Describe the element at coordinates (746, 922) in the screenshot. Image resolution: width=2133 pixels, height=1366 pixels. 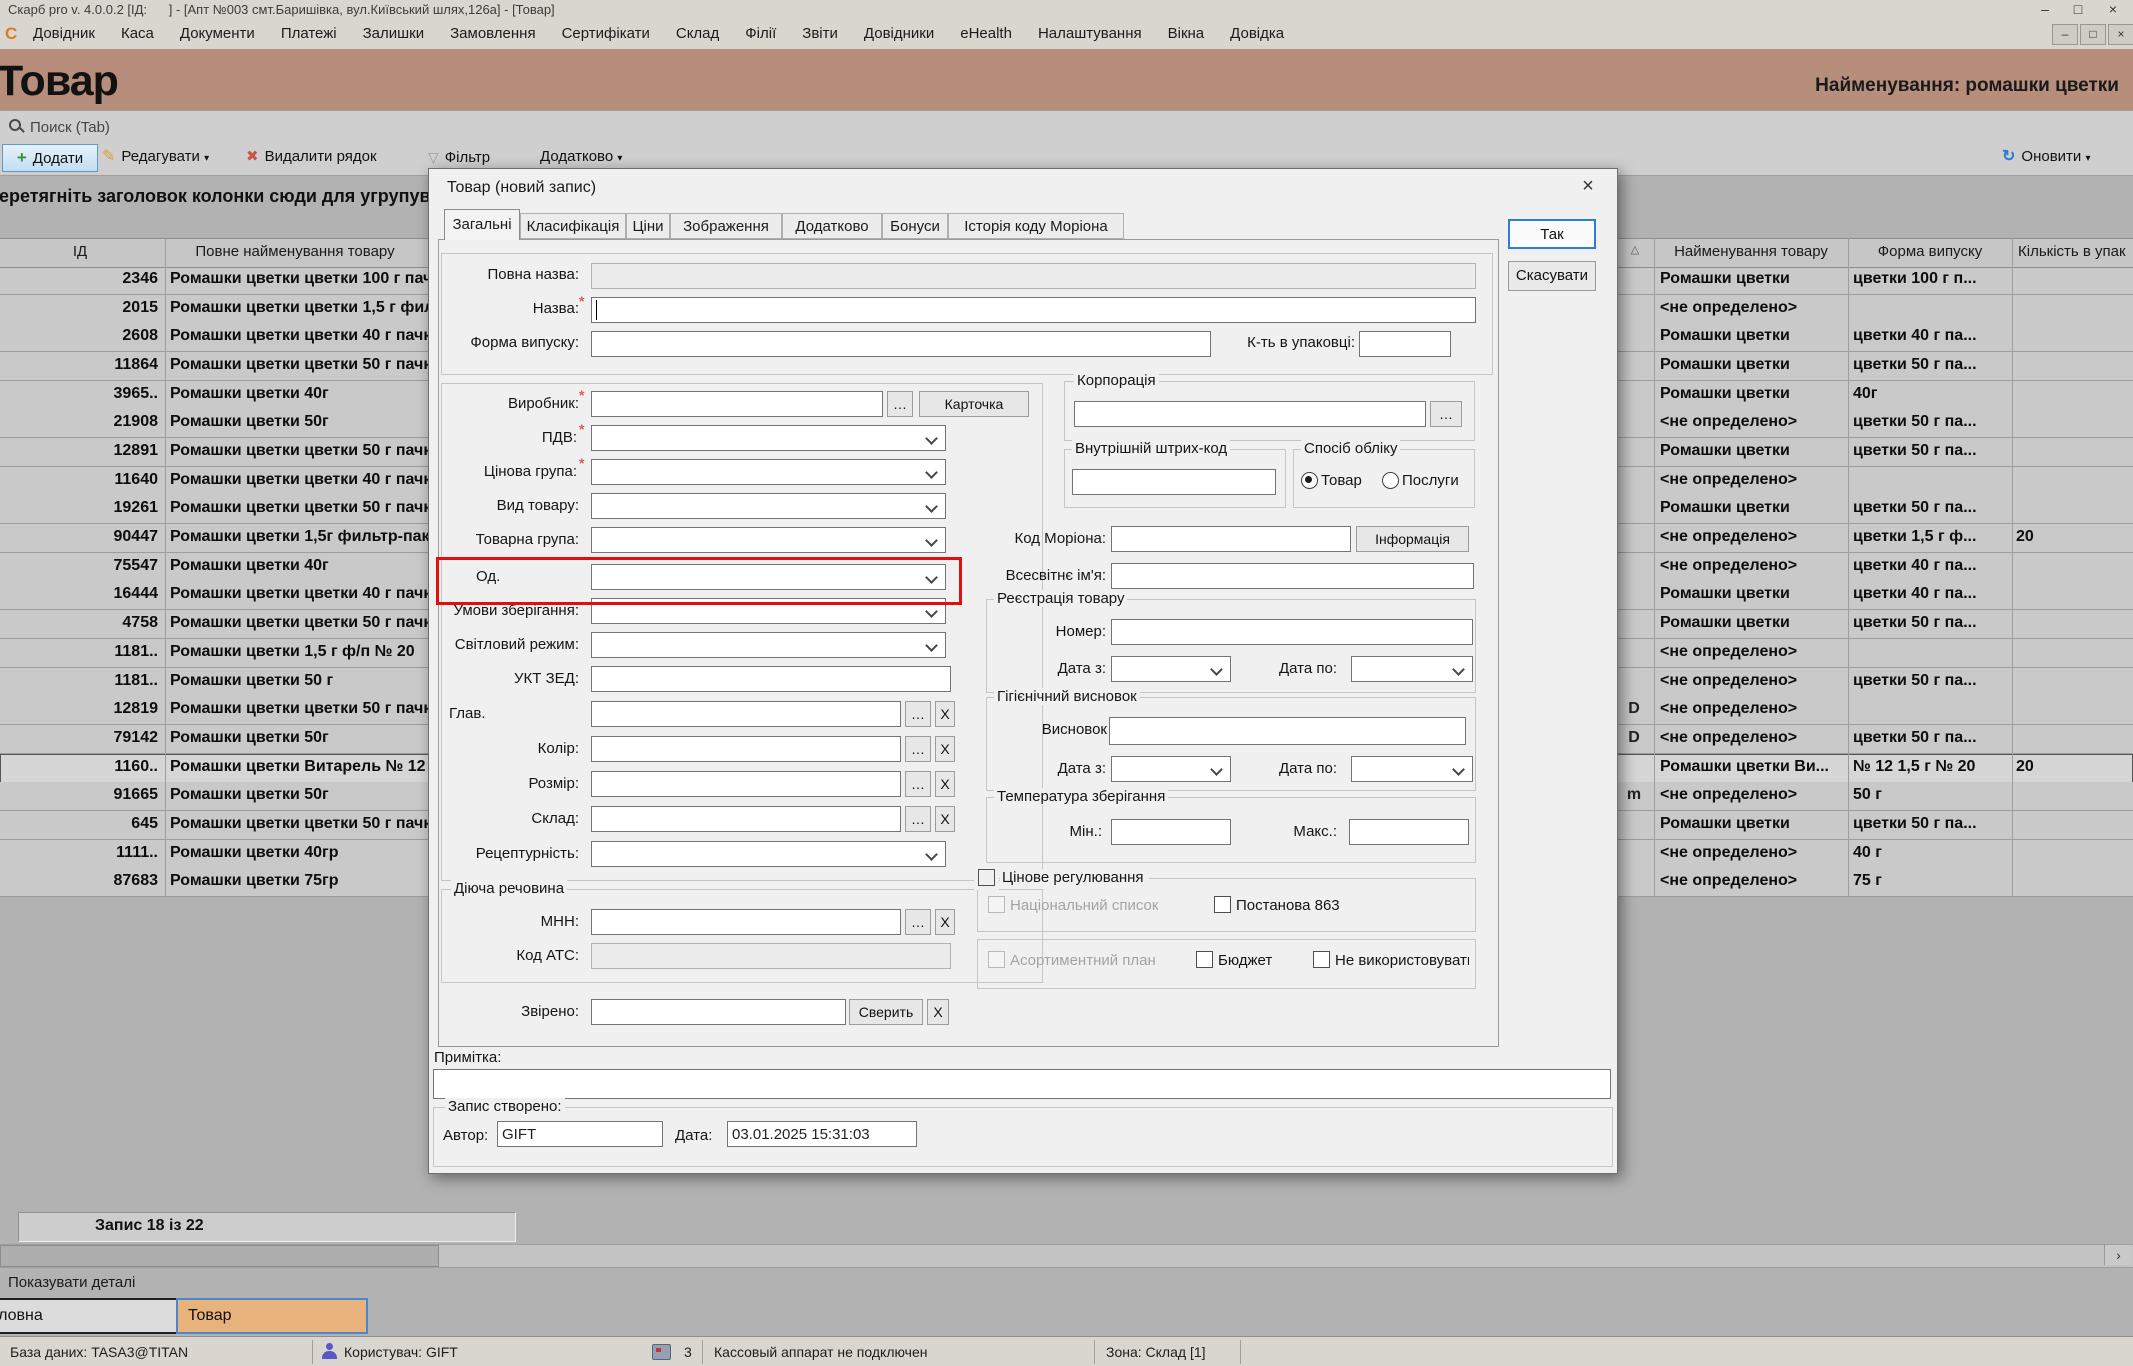
I see `mnn-input` at that location.